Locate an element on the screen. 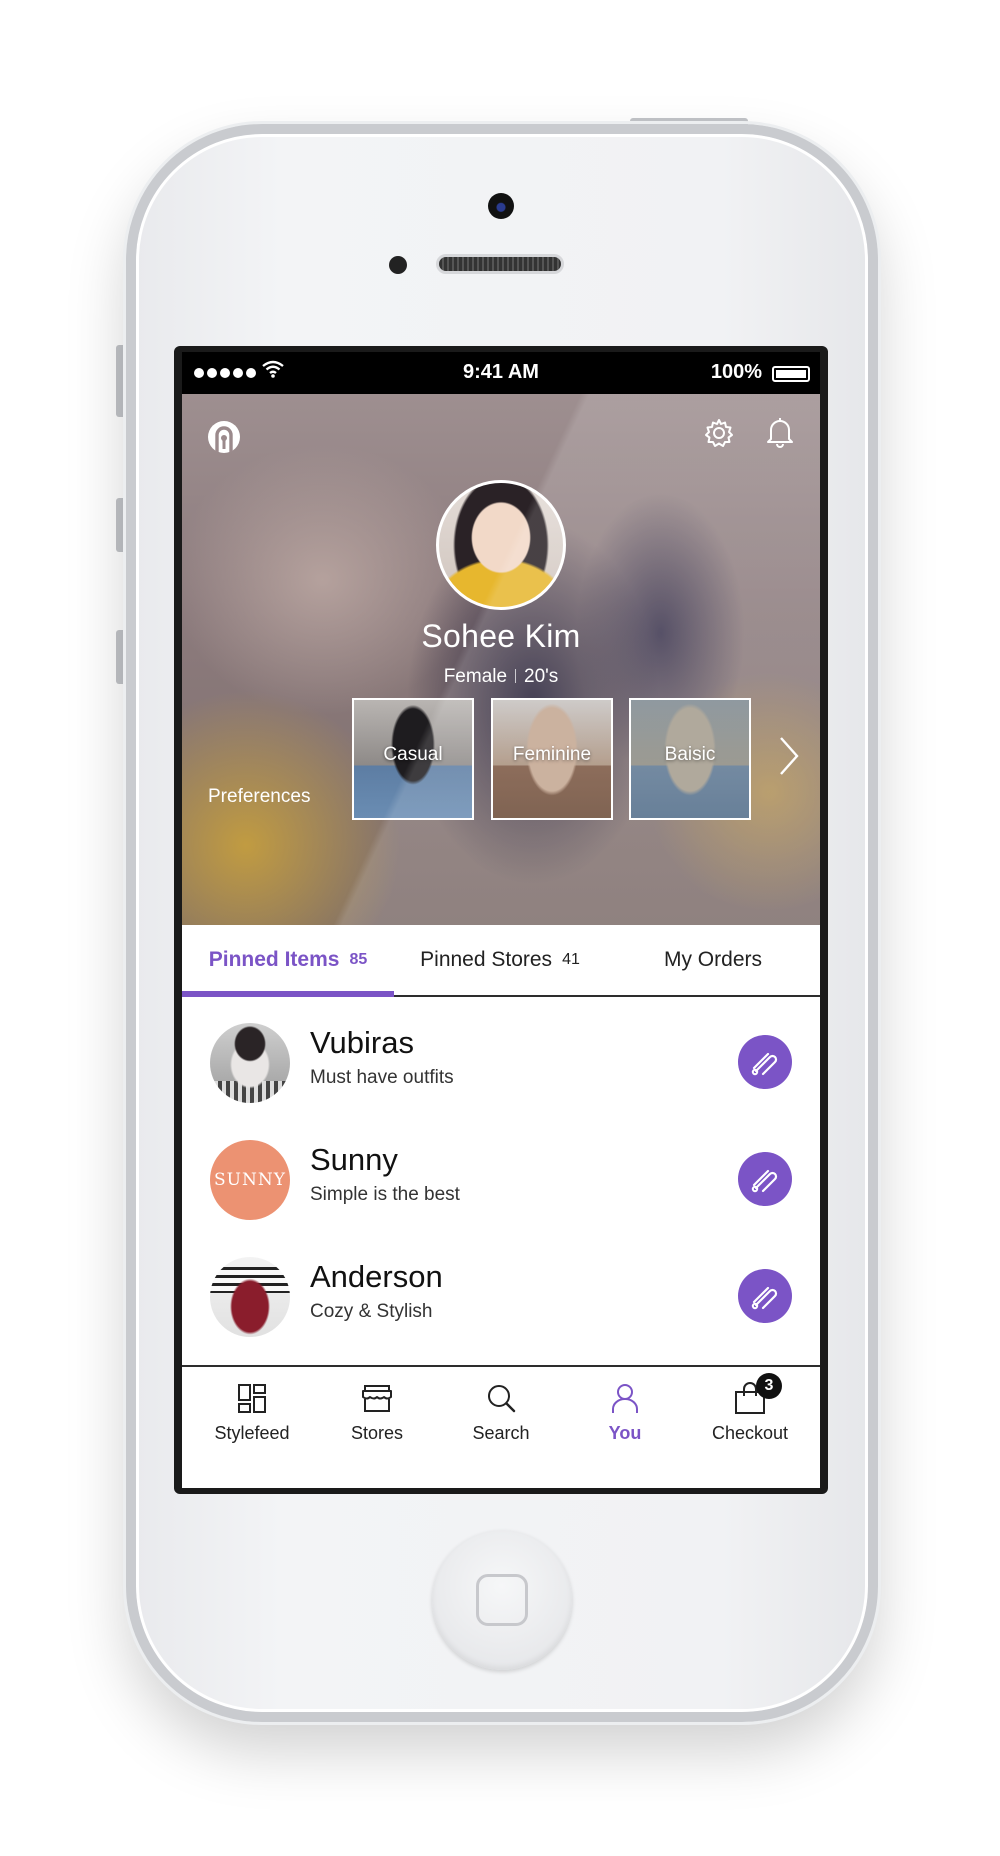  nav-stores: Stores is located at coordinates (377, 1426).